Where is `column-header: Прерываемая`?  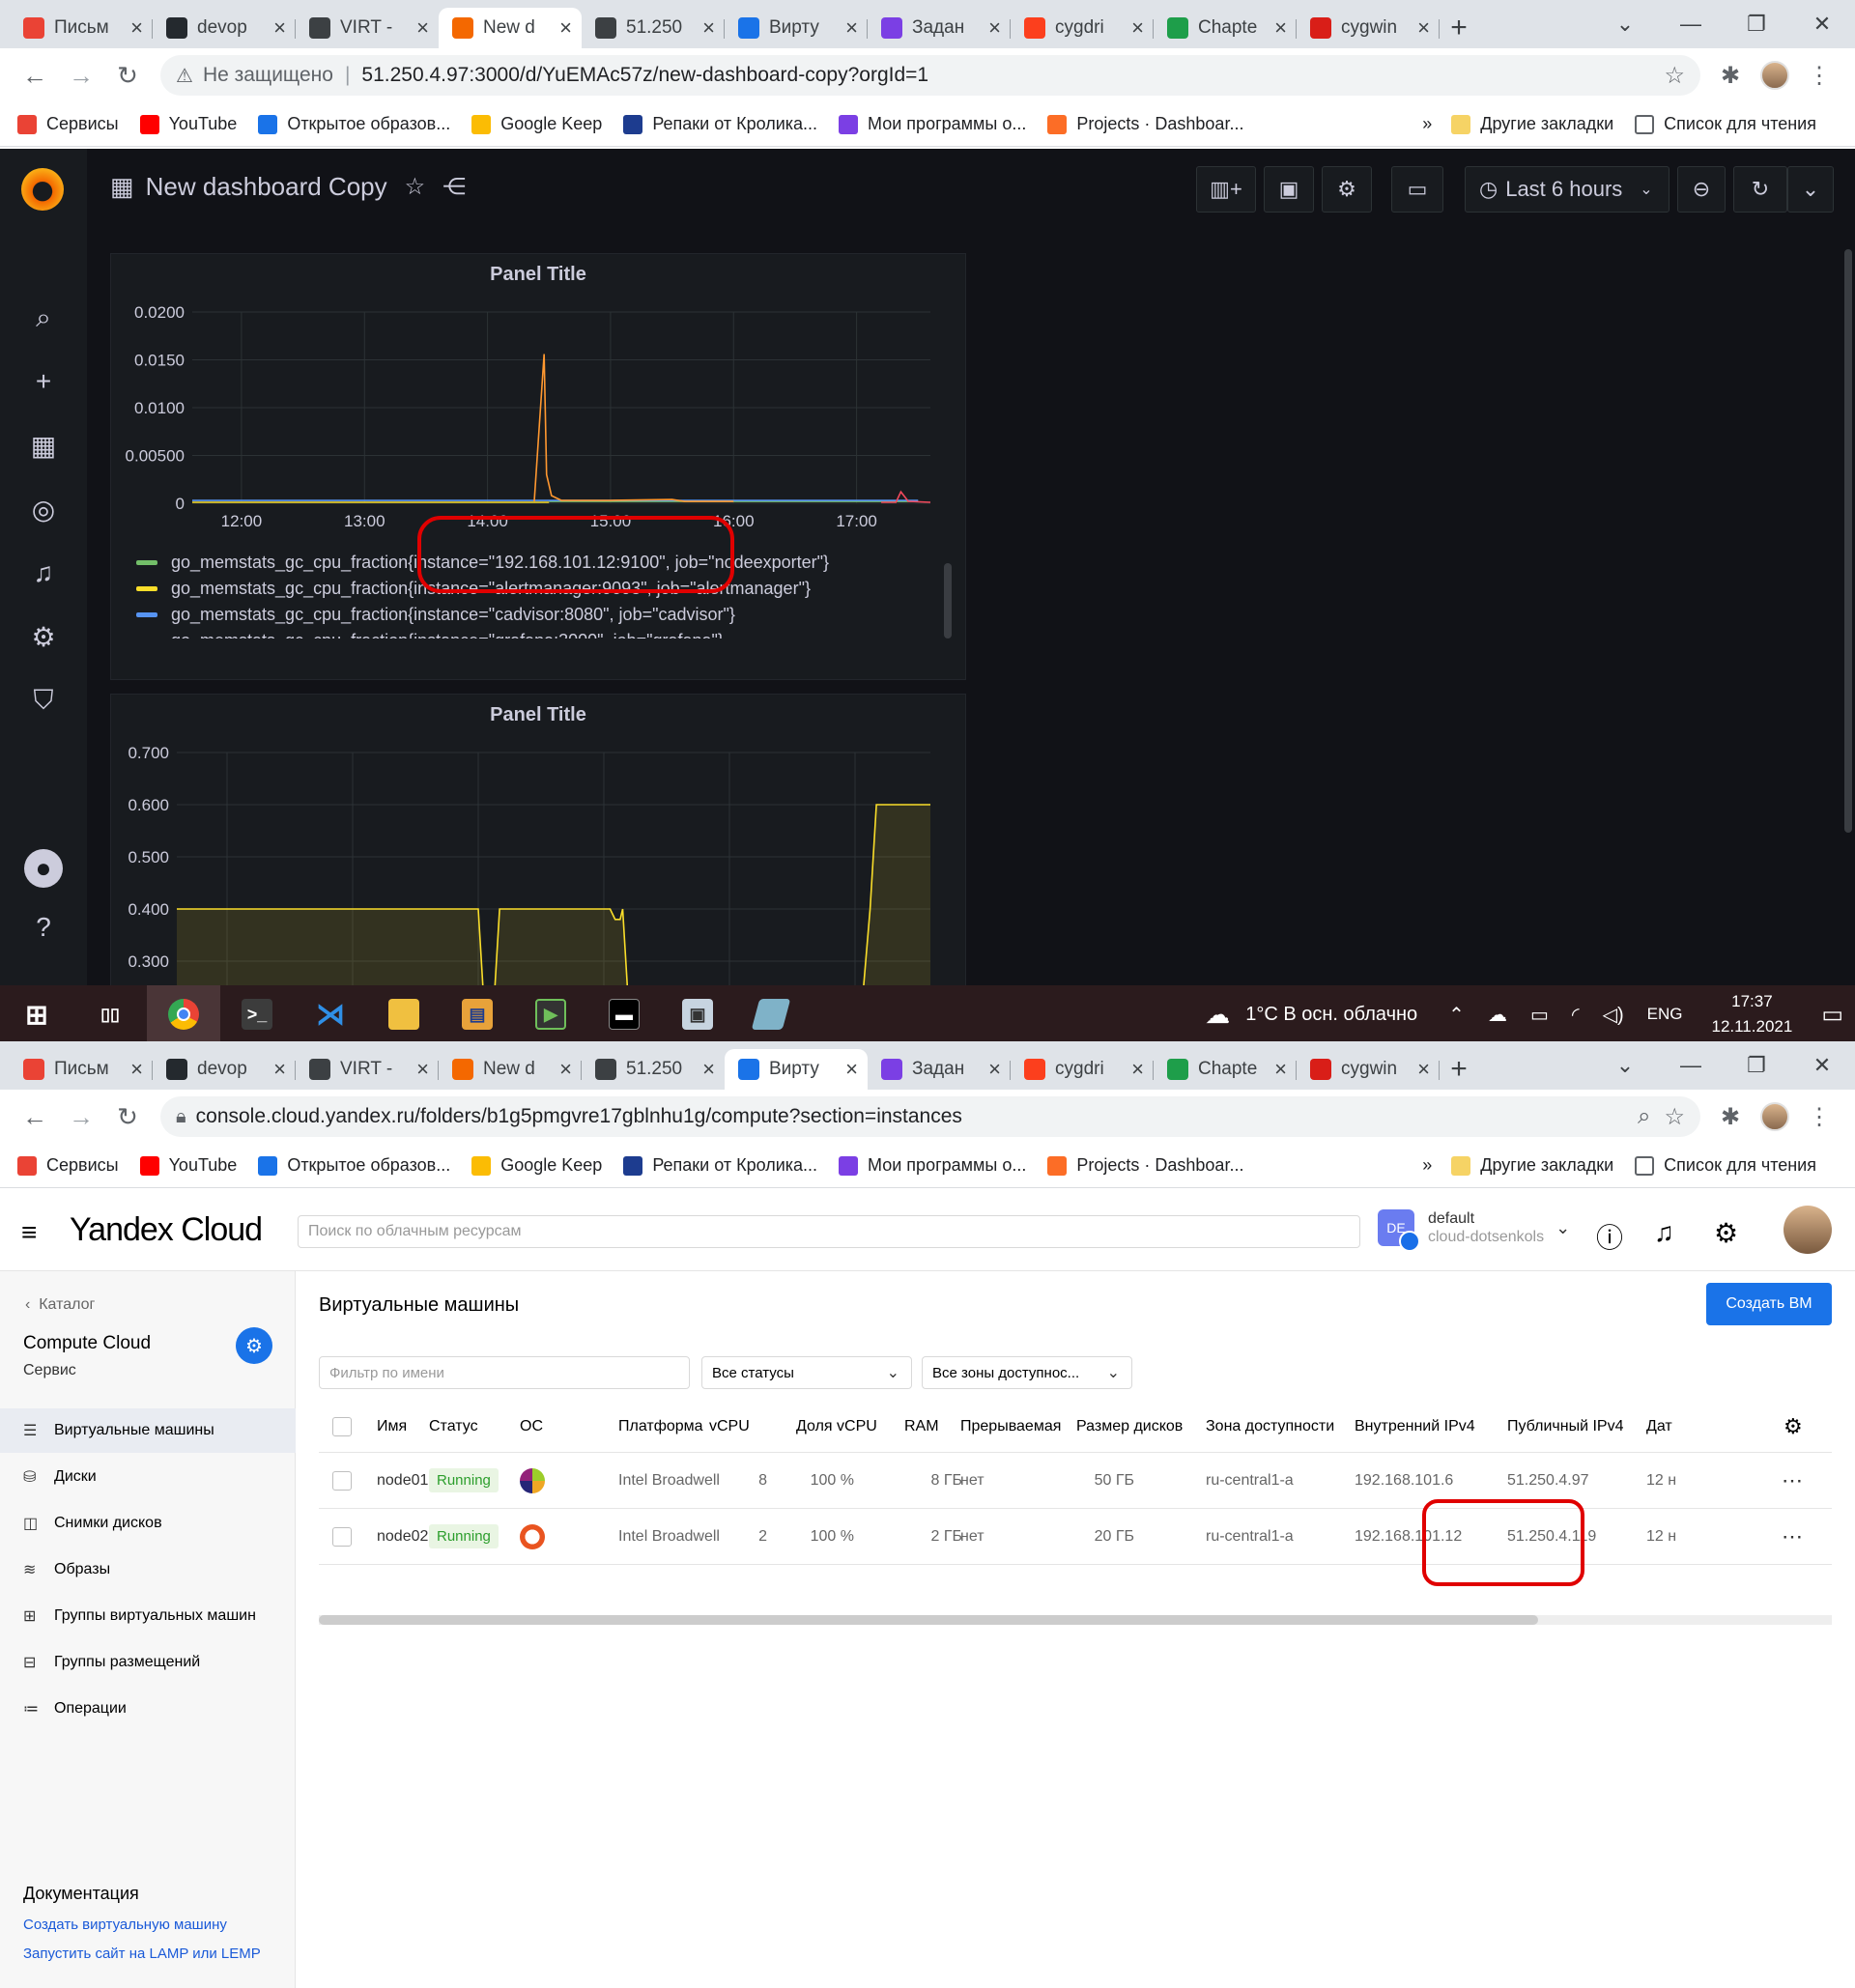
column-header: Прерываемая is located at coordinates (1011, 1426).